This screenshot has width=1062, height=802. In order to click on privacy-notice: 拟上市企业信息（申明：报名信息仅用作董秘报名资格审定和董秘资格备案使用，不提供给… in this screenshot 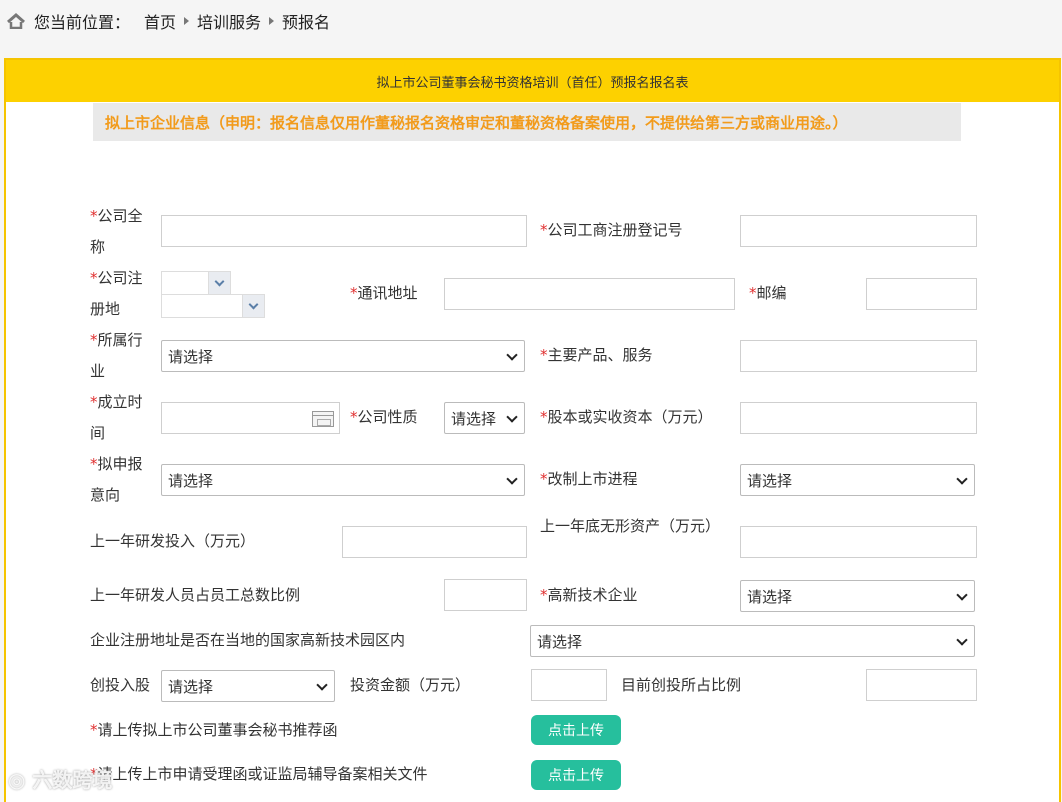, I will do `click(527, 122)`.